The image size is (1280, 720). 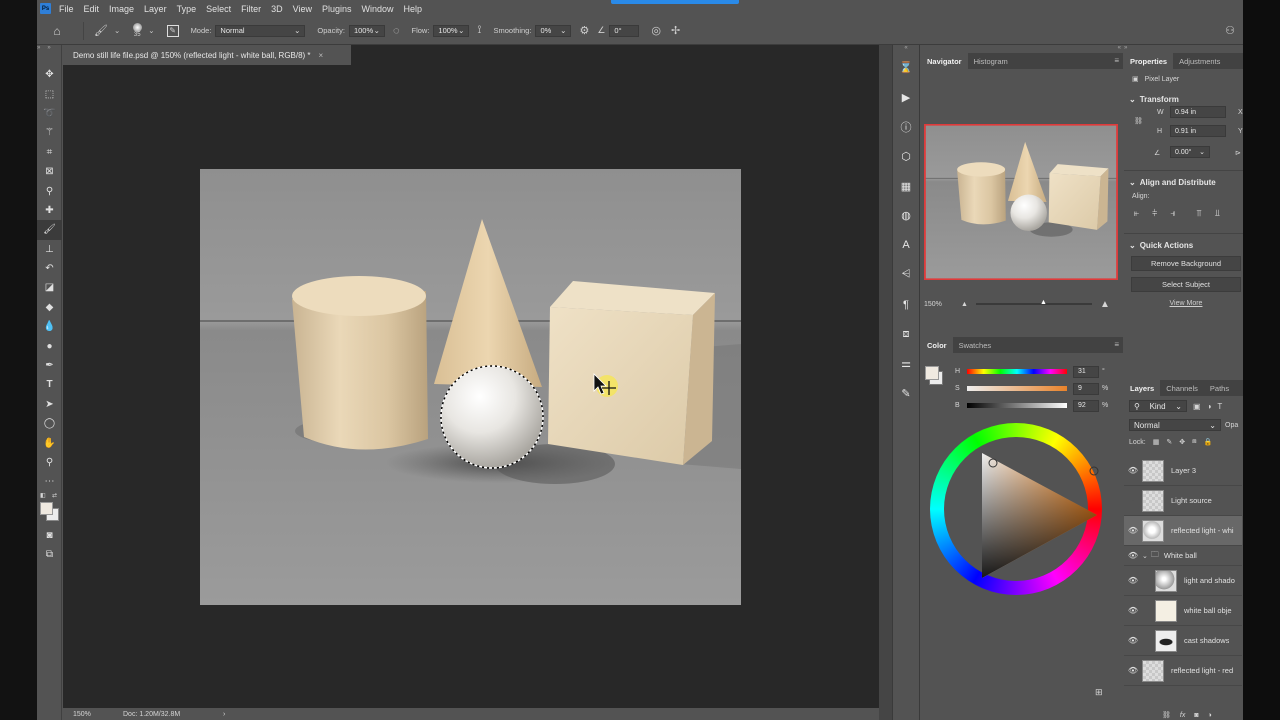 What do you see at coordinates (49, 326) in the screenshot?
I see `blur-tool-icon: 💧` at bounding box center [49, 326].